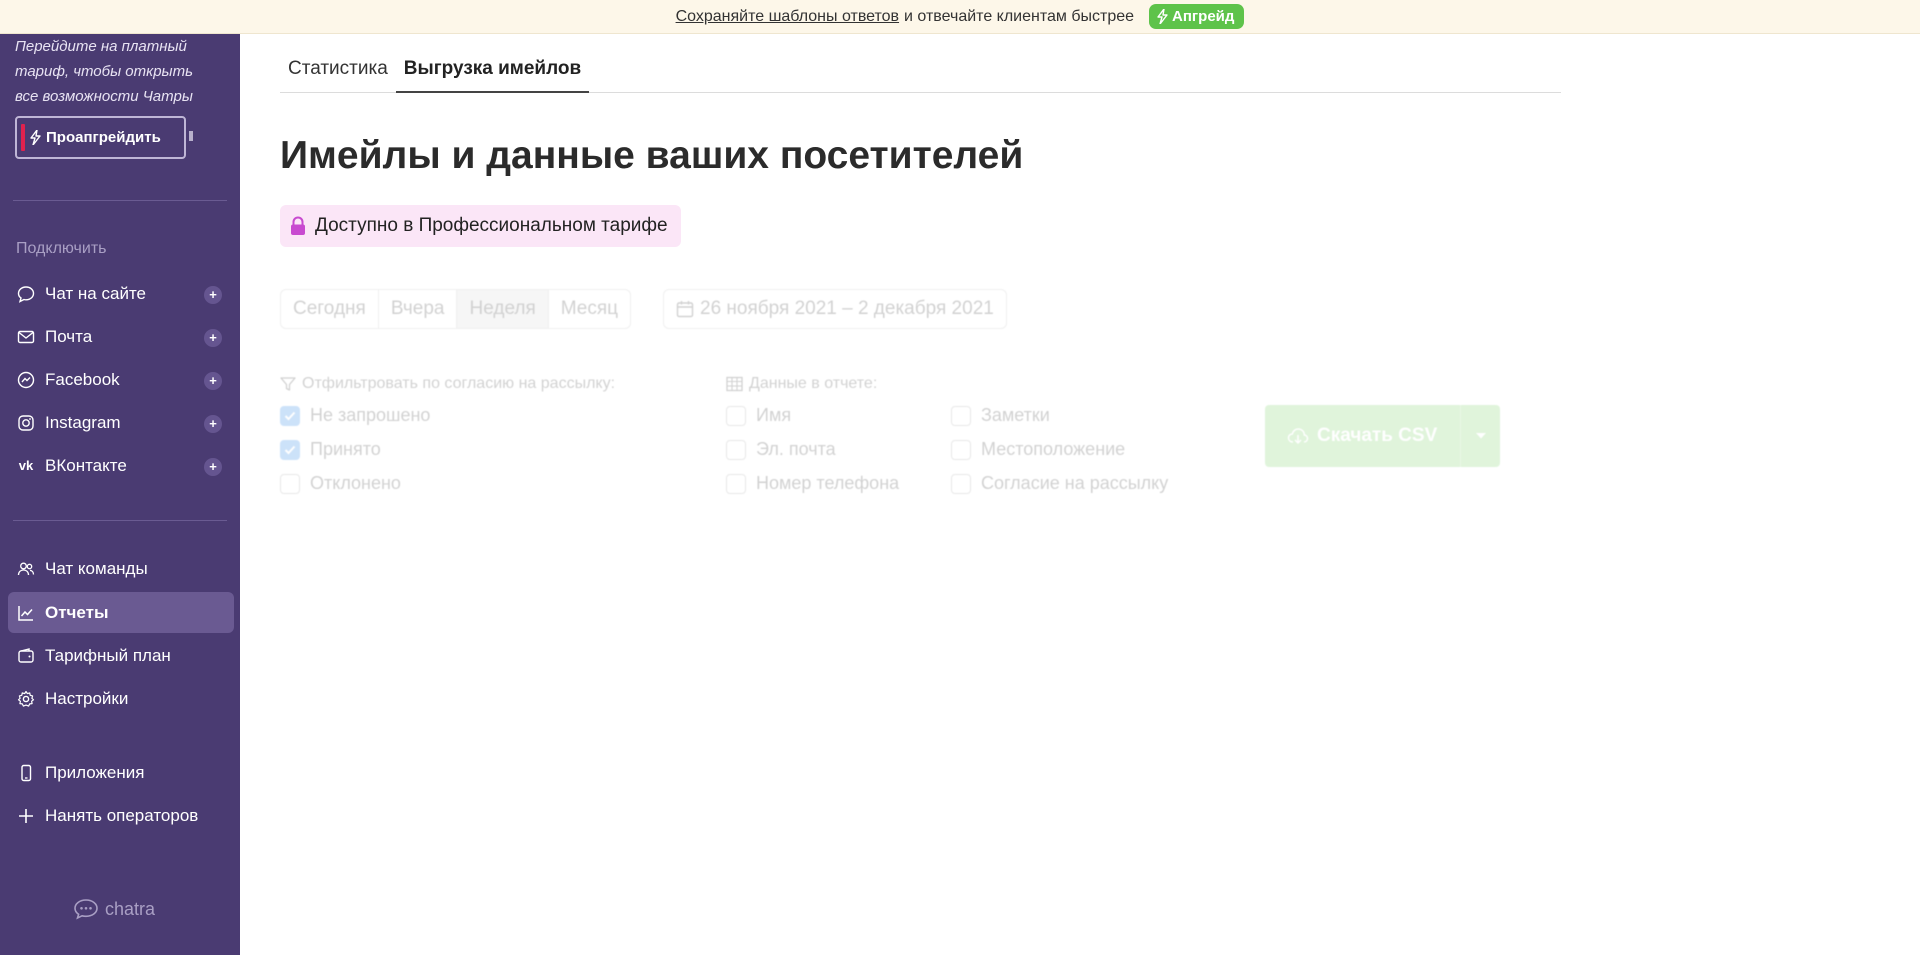 This screenshot has height=955, width=1920. I want to click on chatra-logo-icon, so click(86, 909).